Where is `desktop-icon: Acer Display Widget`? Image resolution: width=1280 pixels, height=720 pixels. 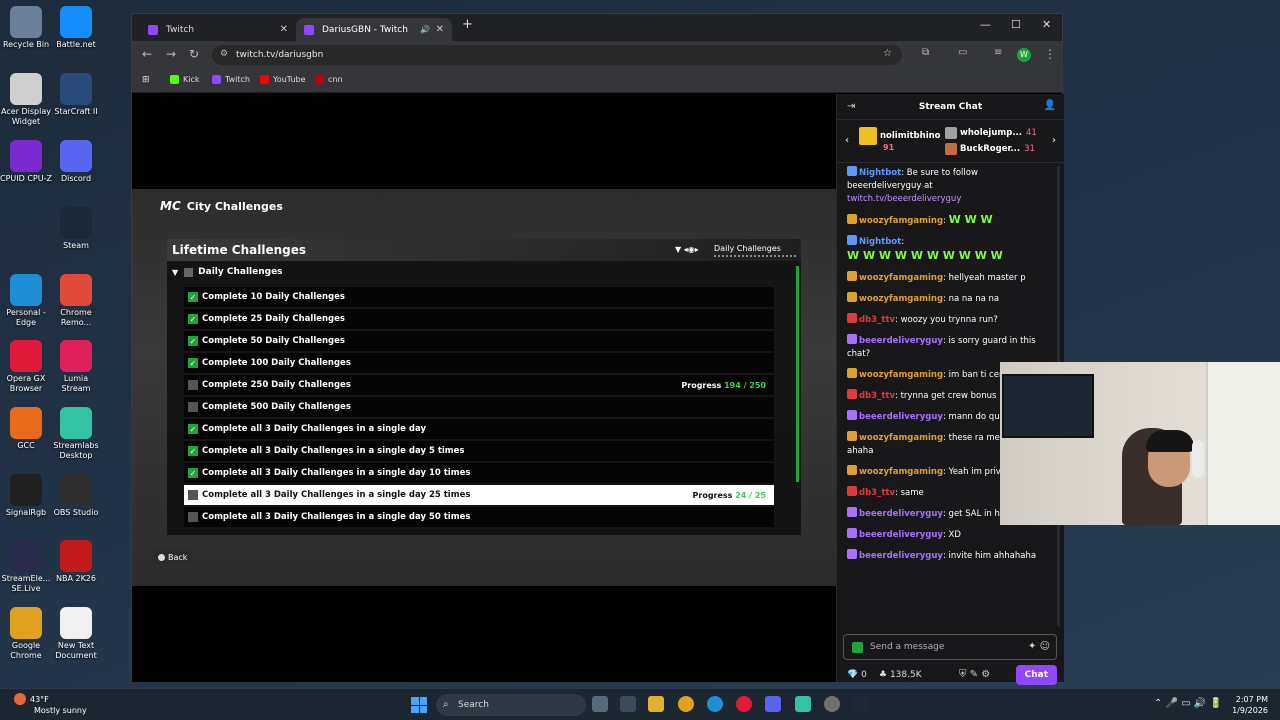 desktop-icon: Acer Display Widget is located at coordinates (26, 100).